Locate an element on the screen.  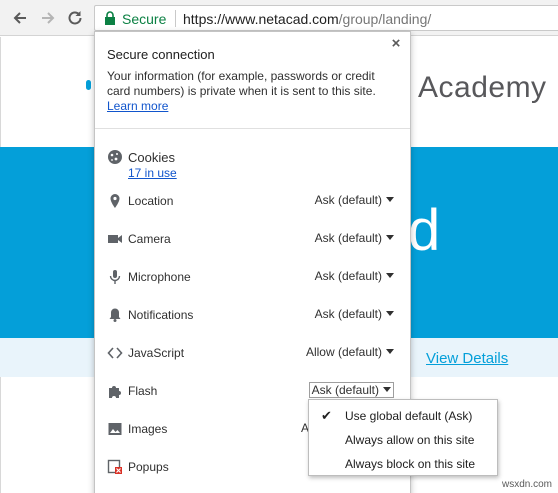
forward-arrow-icon is located at coordinates (48, 18).